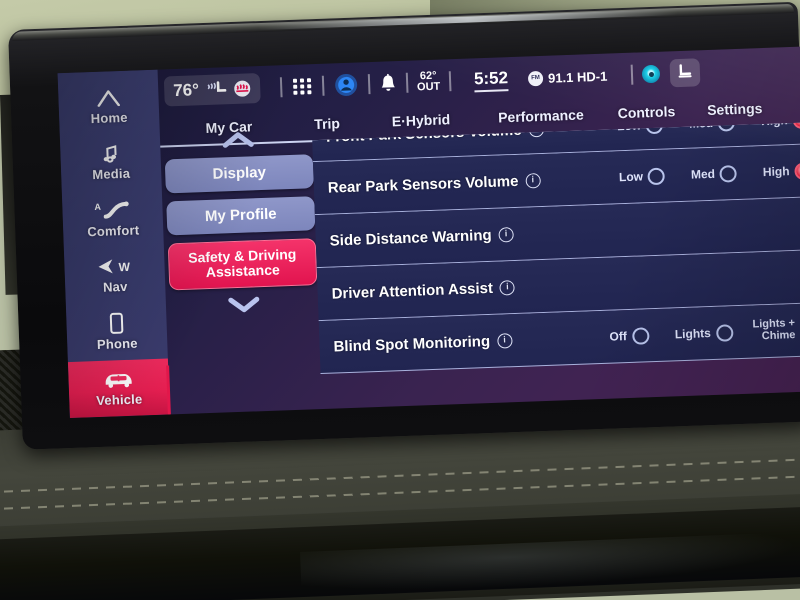 The width and height of the screenshot is (800, 600). I want to click on rail-item-vehicle: Vehicle, so click(118, 388).